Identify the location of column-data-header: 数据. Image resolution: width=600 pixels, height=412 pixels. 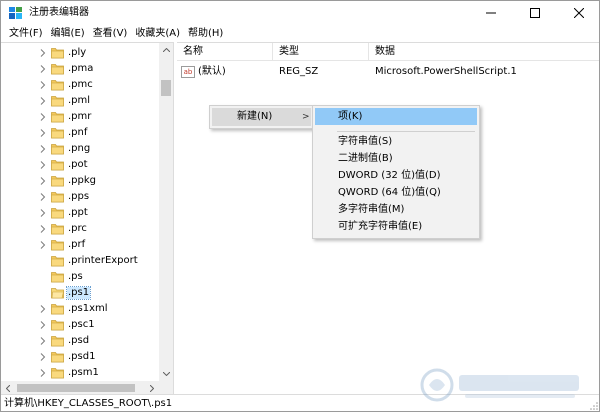
(484, 52).